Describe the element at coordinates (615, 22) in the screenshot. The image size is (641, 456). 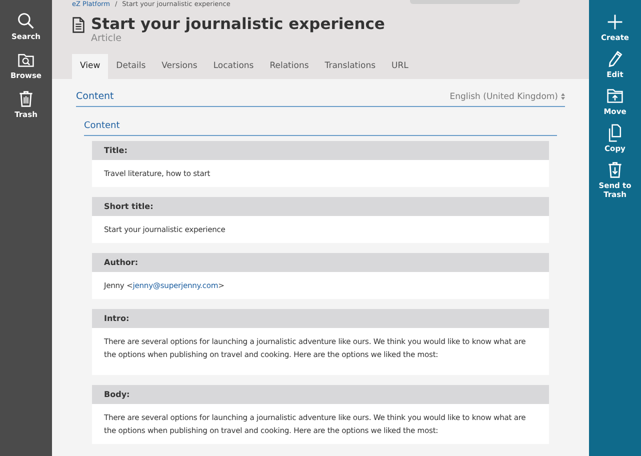
I see `plus-icon` at that location.